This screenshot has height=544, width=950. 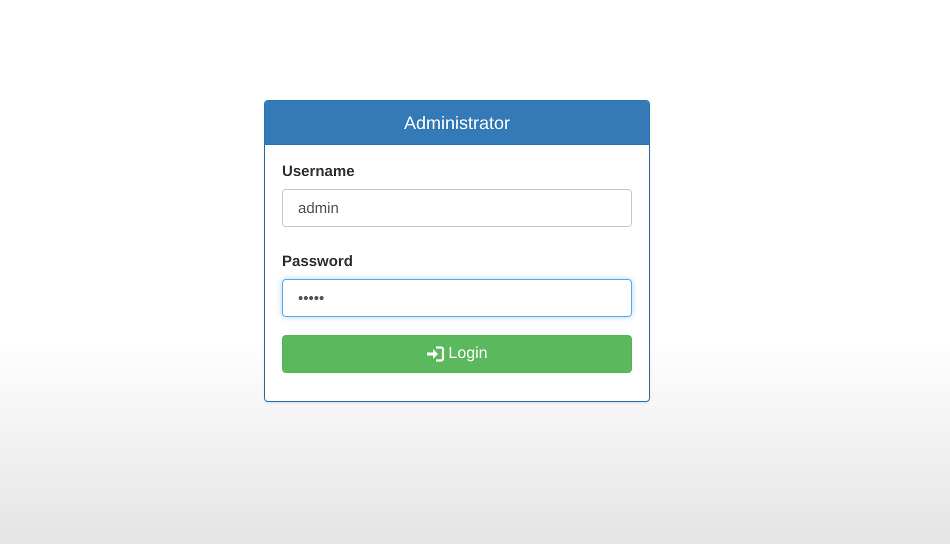 I want to click on field-label: Username, so click(x=318, y=172).